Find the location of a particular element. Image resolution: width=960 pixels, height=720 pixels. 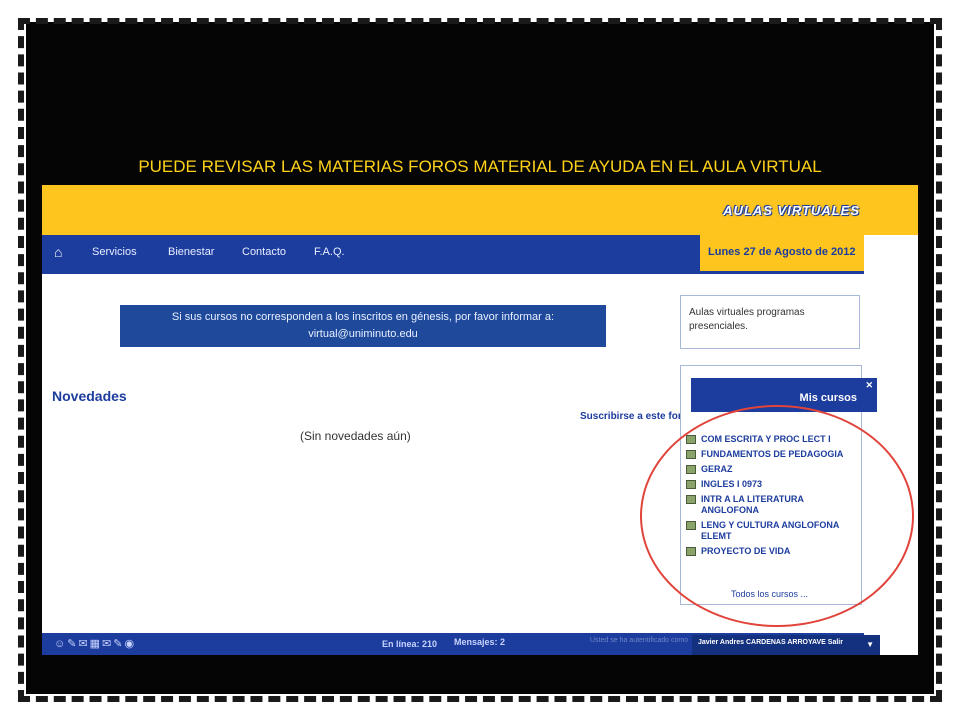

course-item: FUNDAMENTOS DE PEDAGOGIA is located at coordinates (773, 454).